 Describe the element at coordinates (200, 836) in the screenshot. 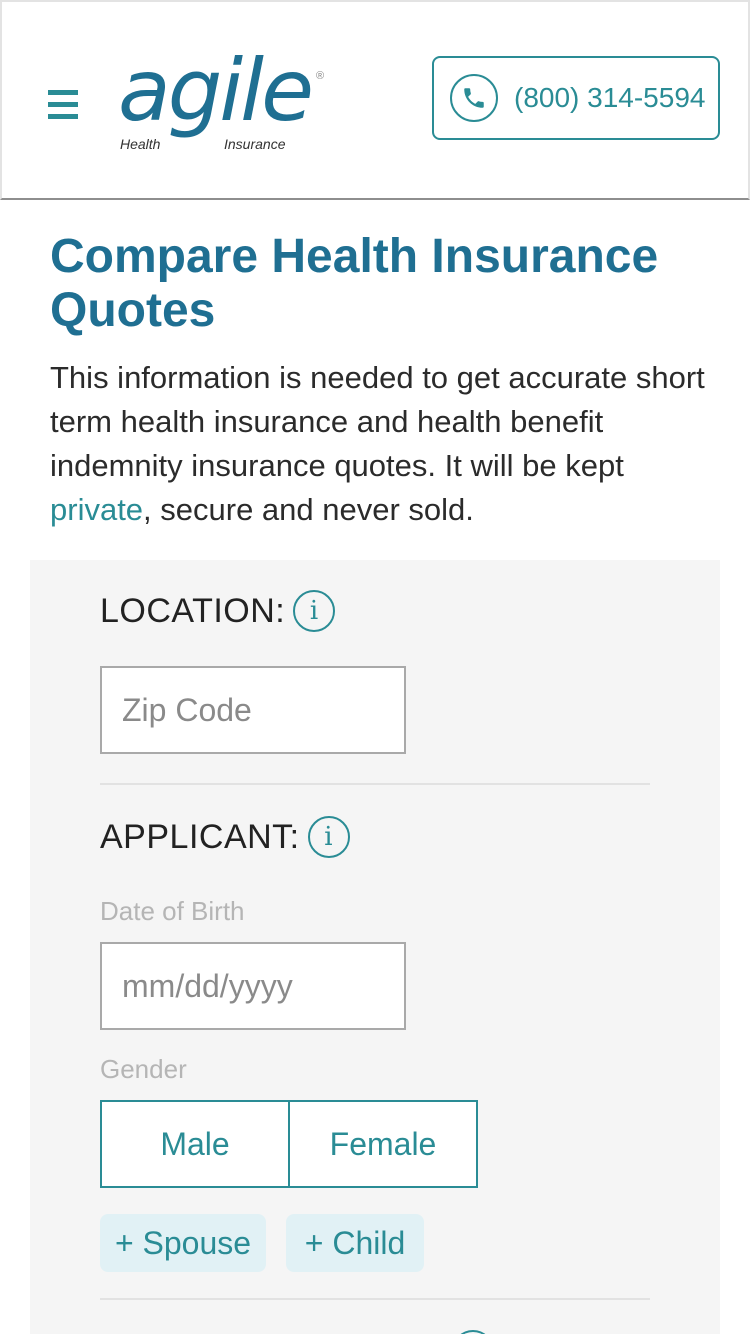

I see `applicant-label: APPLICANT:` at that location.